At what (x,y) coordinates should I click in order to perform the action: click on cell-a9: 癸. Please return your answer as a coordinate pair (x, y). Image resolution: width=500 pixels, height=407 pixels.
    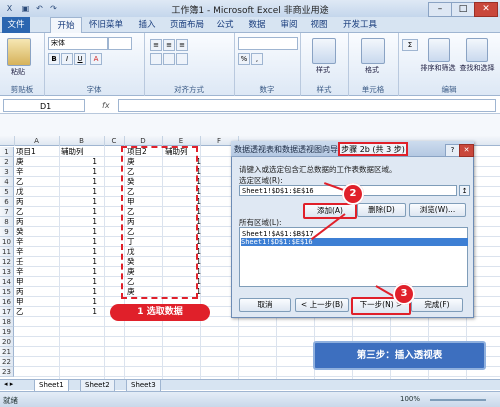
    Looking at the image, I should click on (20, 232).